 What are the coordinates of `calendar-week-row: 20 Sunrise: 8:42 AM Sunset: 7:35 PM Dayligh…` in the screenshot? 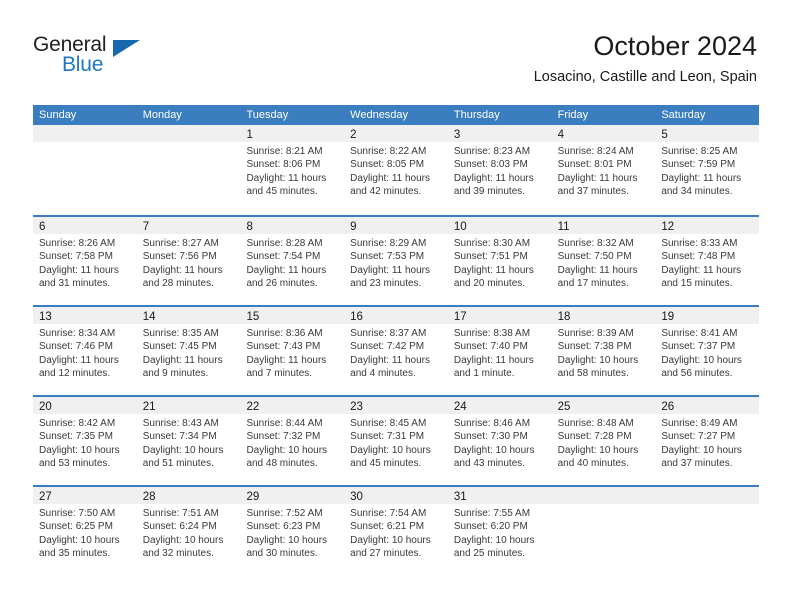 It's located at (396, 440).